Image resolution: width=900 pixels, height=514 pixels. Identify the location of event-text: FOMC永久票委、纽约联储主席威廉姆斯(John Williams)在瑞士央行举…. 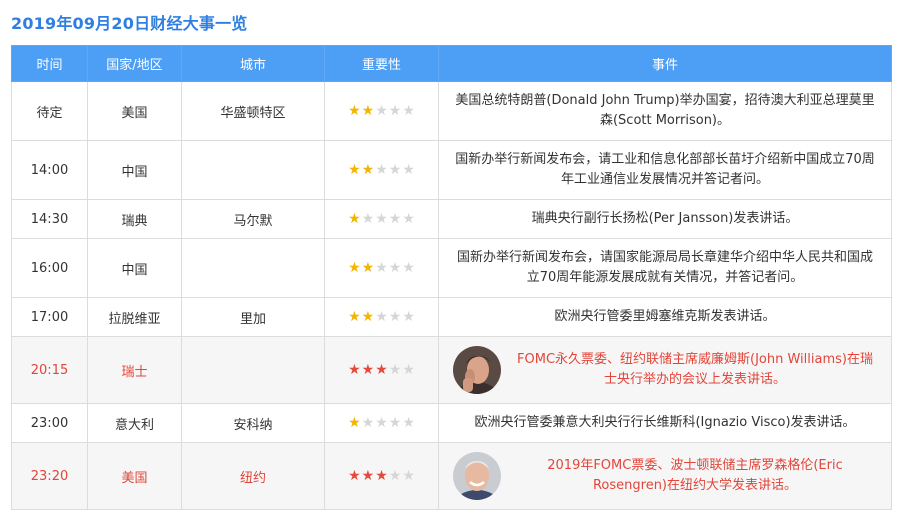
(695, 369).